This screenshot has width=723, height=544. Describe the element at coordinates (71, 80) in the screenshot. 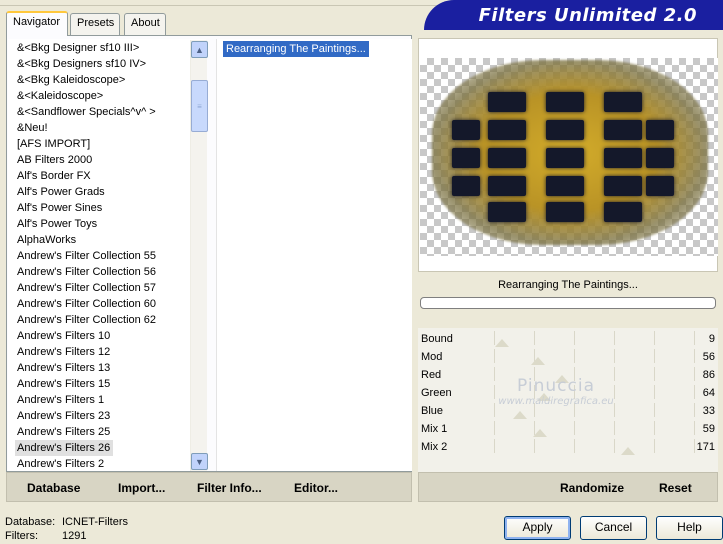

I see `category-item: &<Bkg Kaleidoscope>` at that location.